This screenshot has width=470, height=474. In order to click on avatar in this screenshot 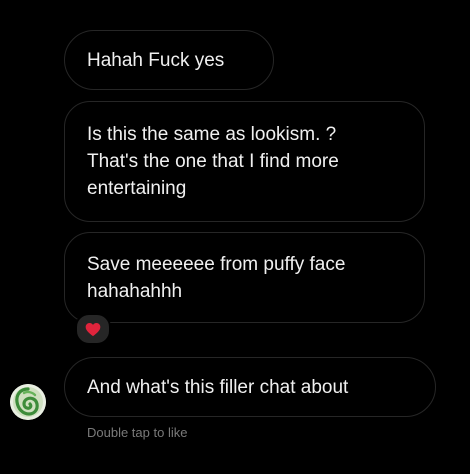, I will do `click(28, 402)`.